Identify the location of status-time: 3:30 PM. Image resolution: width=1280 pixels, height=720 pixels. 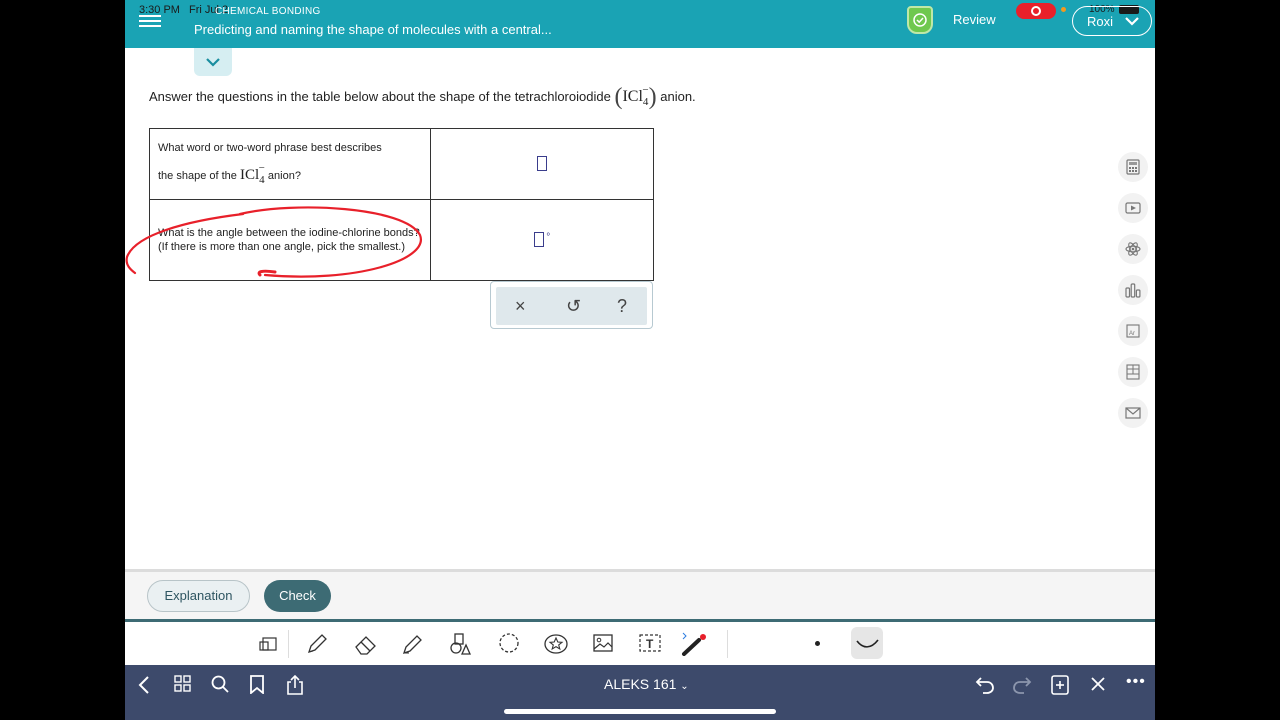
(159, 10).